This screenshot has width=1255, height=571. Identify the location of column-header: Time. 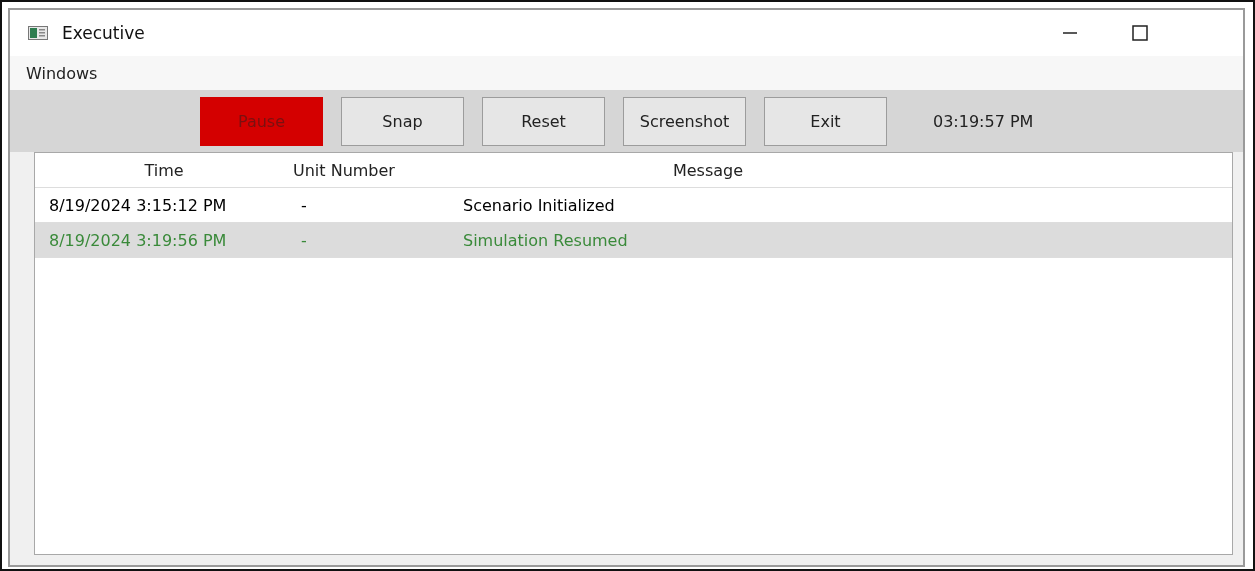
(164, 170).